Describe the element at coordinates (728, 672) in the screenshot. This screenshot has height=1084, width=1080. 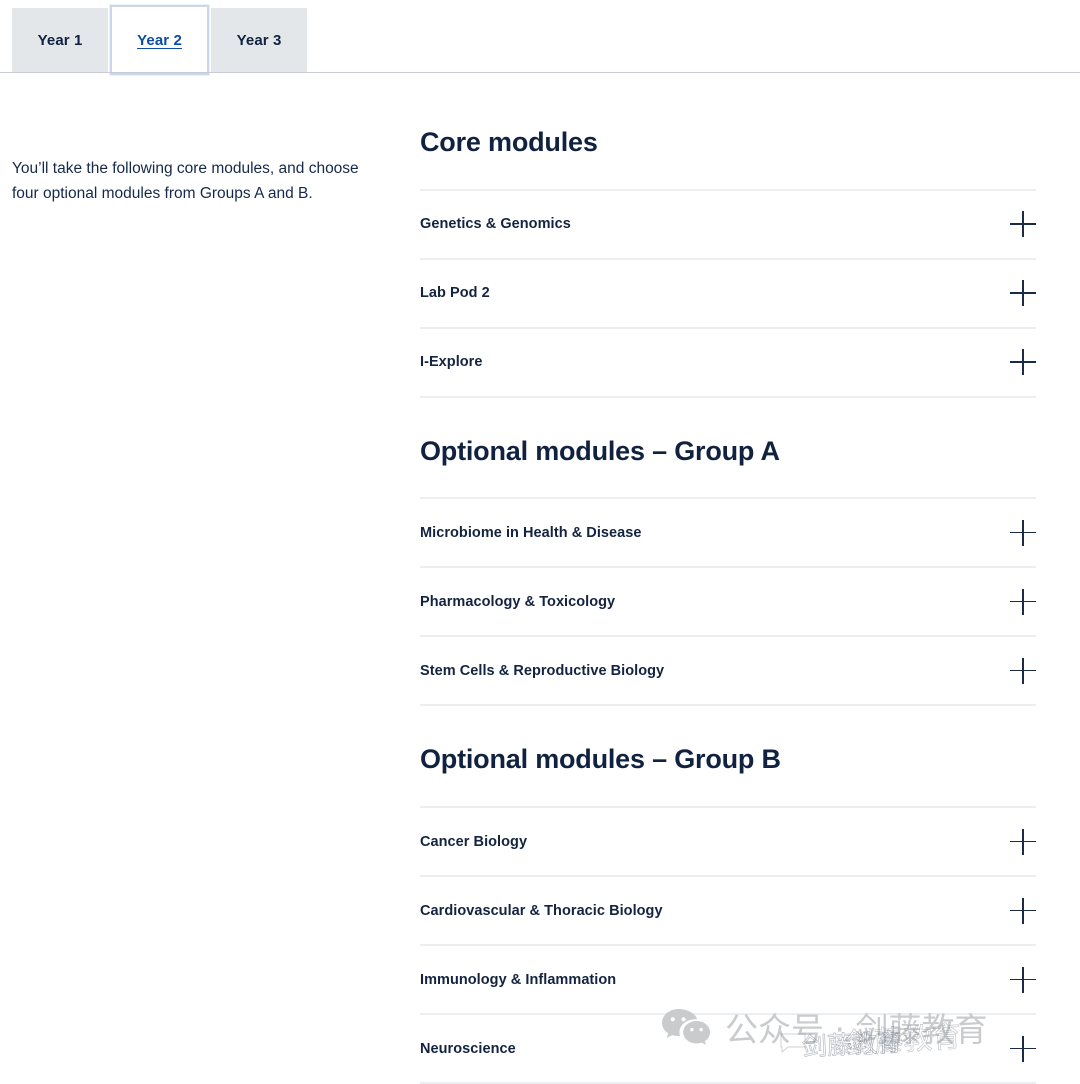
I see `accordion-item-stem-cells-reproductive-biology: Stem Cells & Reproductive Biology` at that location.